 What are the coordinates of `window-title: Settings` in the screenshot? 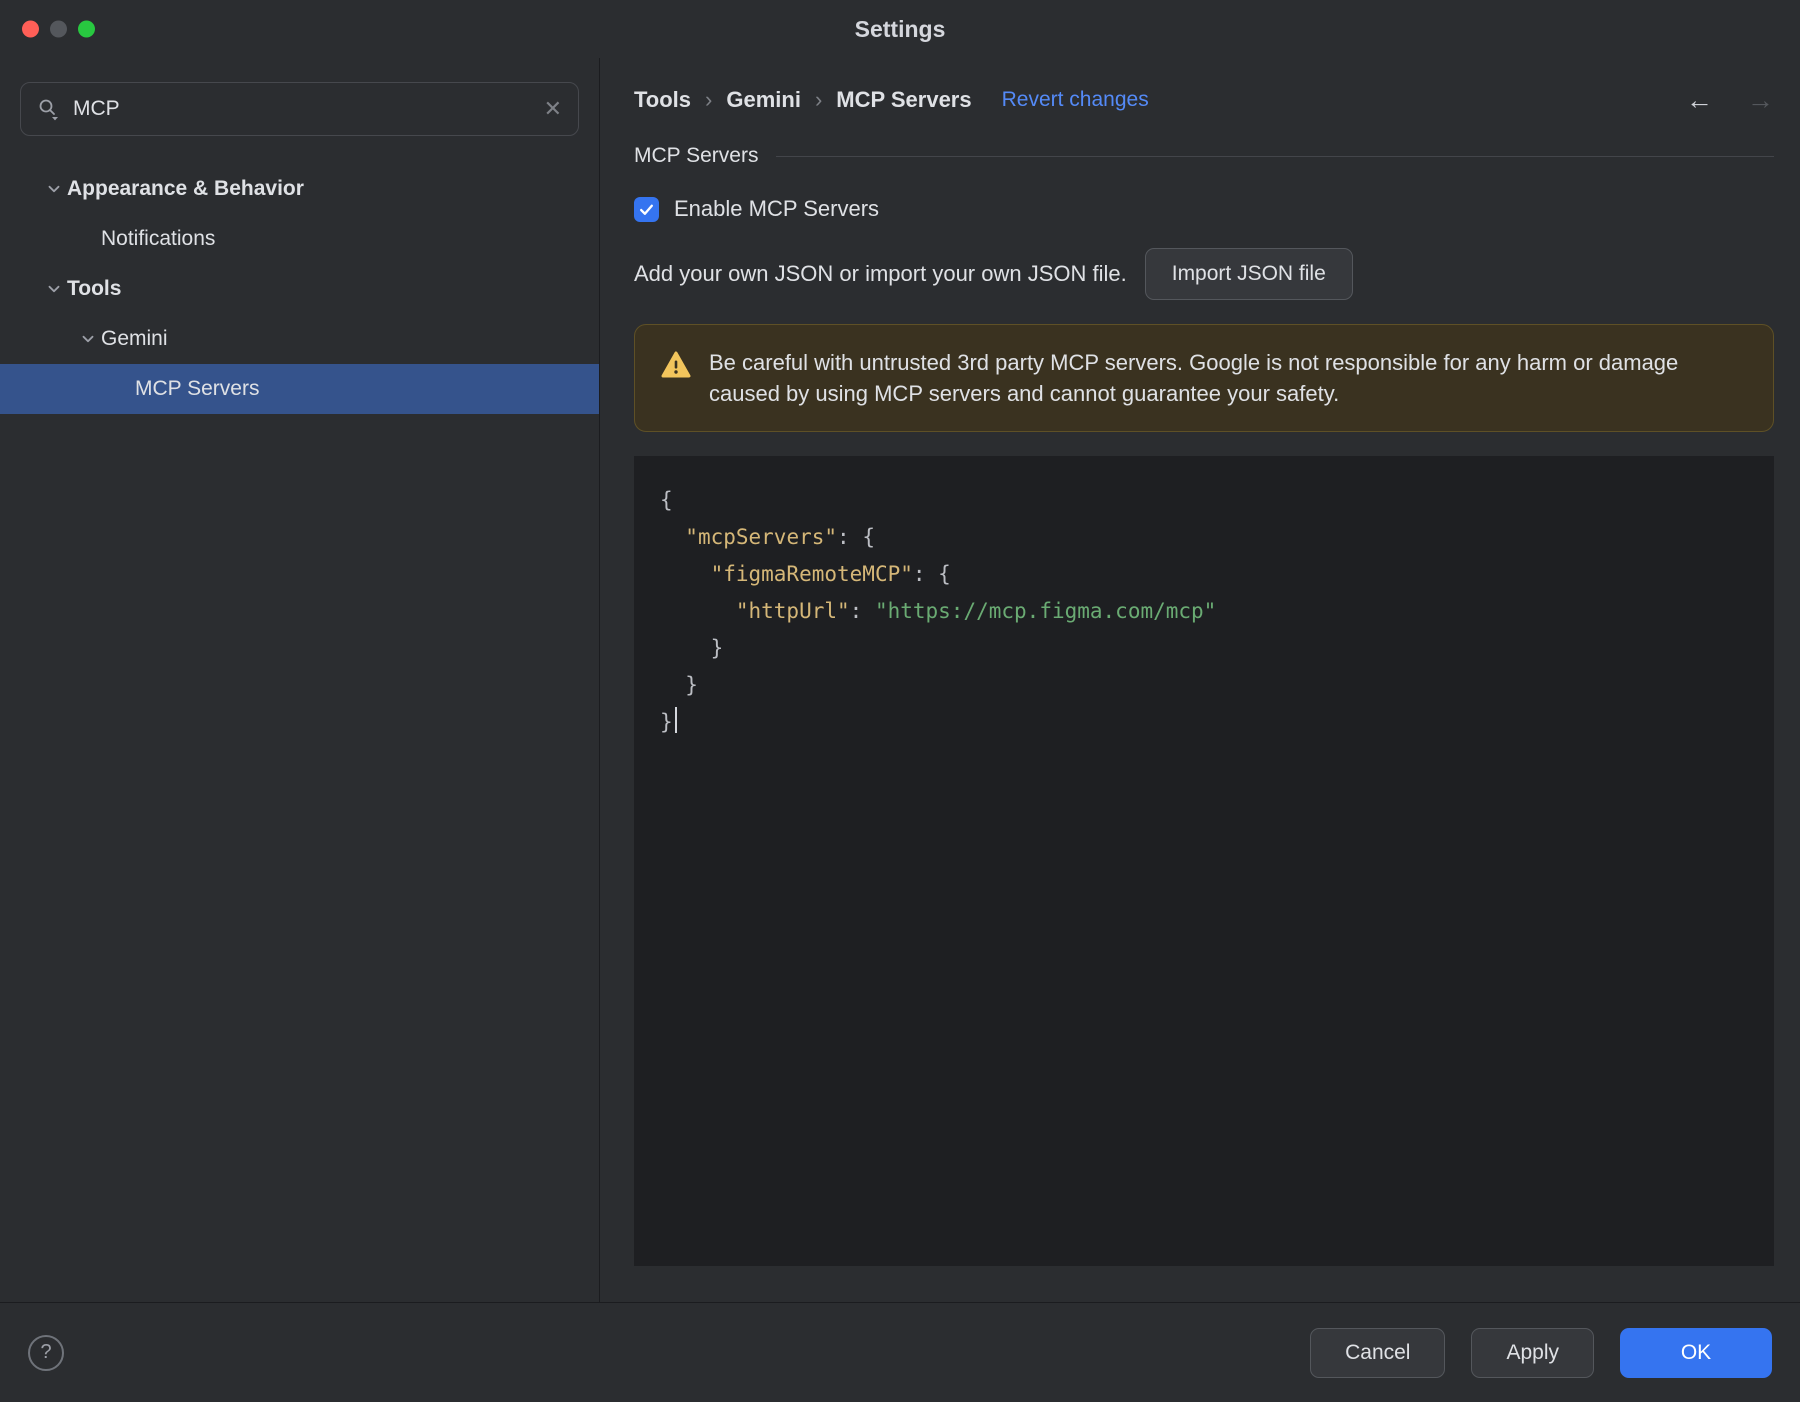 It's located at (900, 28).